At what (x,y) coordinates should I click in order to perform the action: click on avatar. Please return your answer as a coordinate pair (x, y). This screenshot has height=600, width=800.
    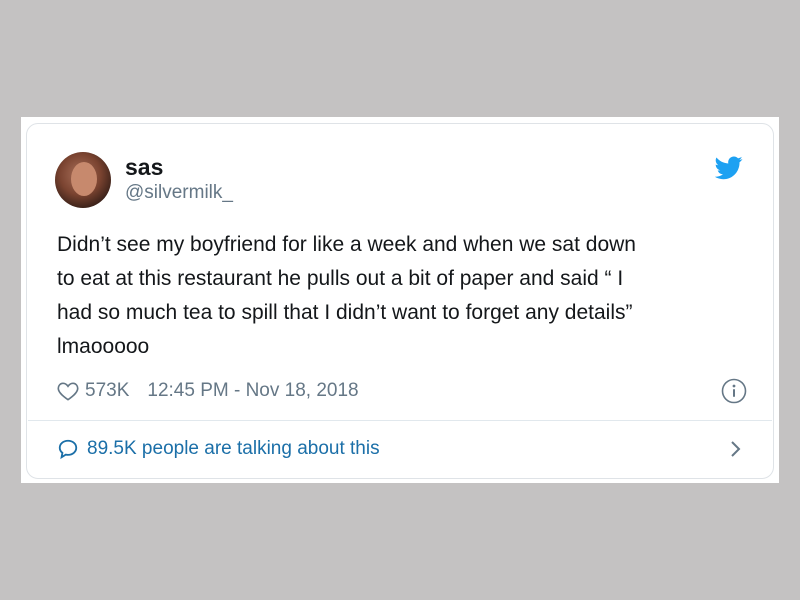
    Looking at the image, I should click on (83, 180).